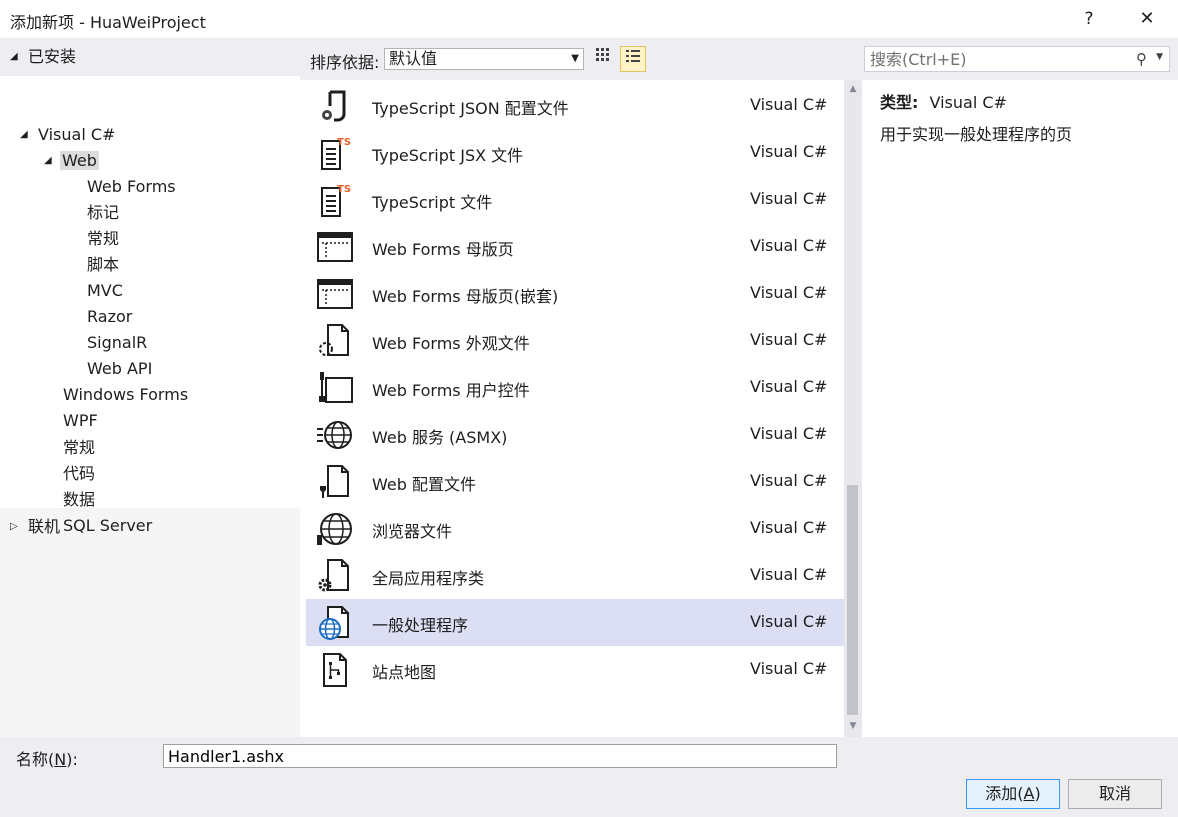 This screenshot has width=1178, height=817. I want to click on item-name: 站点地图, so click(404, 672).